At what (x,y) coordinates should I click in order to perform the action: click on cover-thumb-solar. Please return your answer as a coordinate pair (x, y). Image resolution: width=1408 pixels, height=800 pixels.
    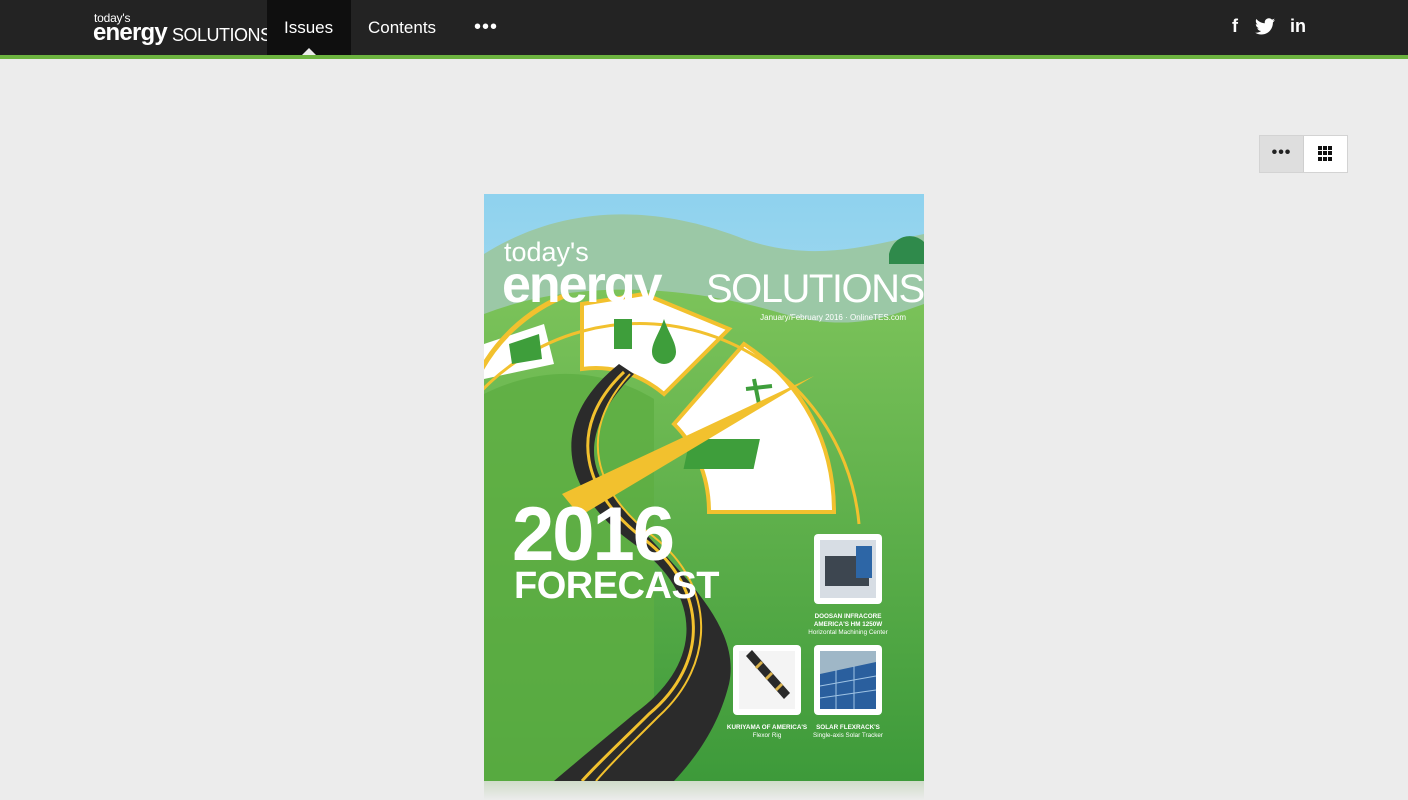
    Looking at the image, I should click on (848, 680).